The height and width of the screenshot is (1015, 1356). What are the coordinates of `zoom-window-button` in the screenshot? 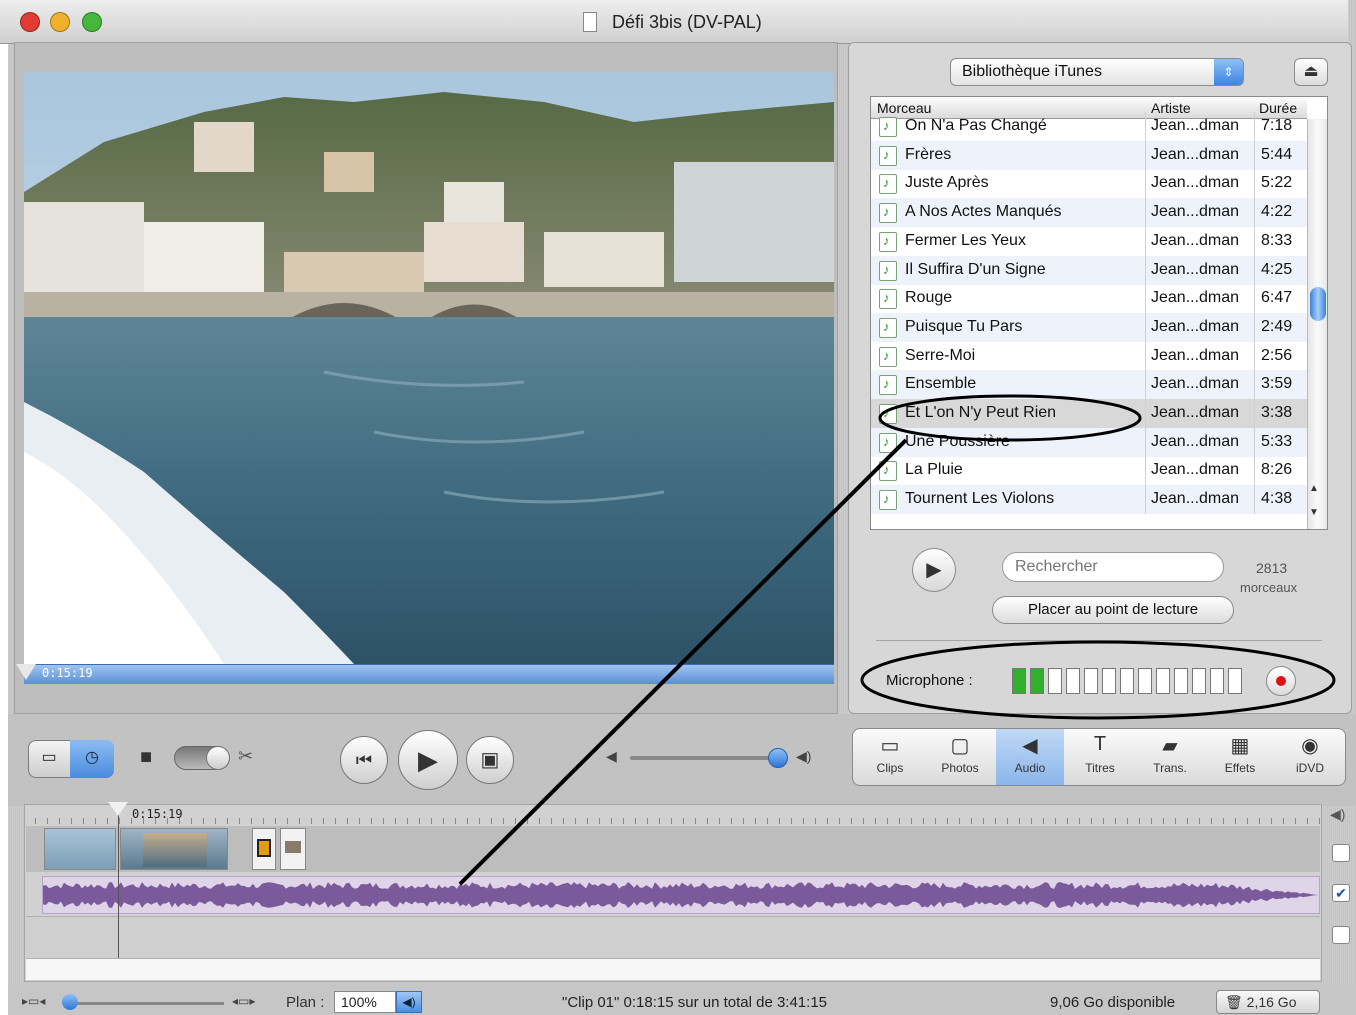 It's located at (92, 22).